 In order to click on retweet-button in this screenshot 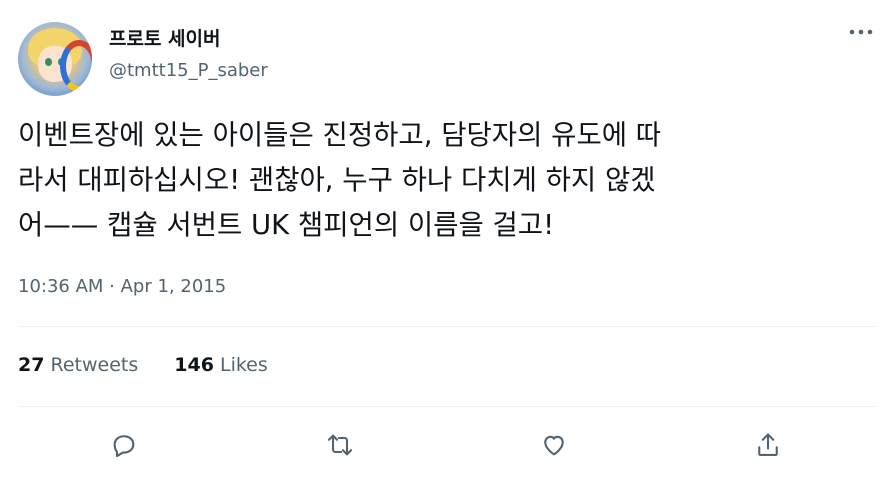, I will do `click(340, 445)`.